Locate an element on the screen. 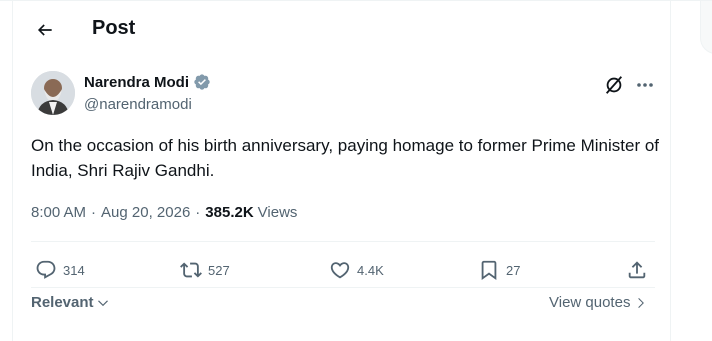  reply-count: 314 is located at coordinates (74, 270).